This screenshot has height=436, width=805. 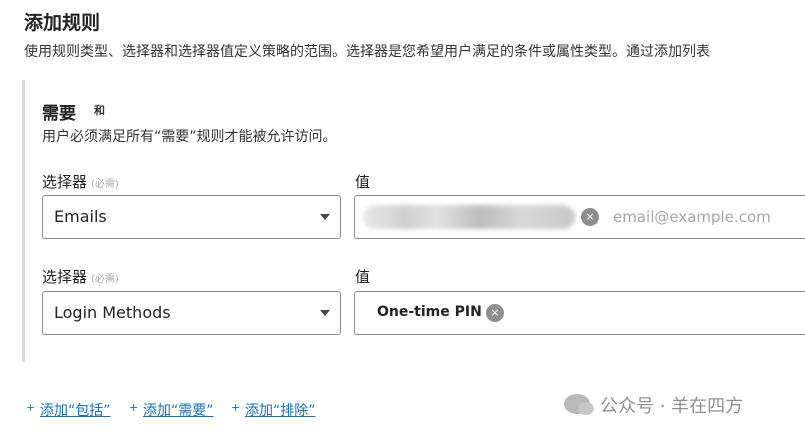 What do you see at coordinates (99, 110) in the screenshot?
I see `section-badge: 和` at bounding box center [99, 110].